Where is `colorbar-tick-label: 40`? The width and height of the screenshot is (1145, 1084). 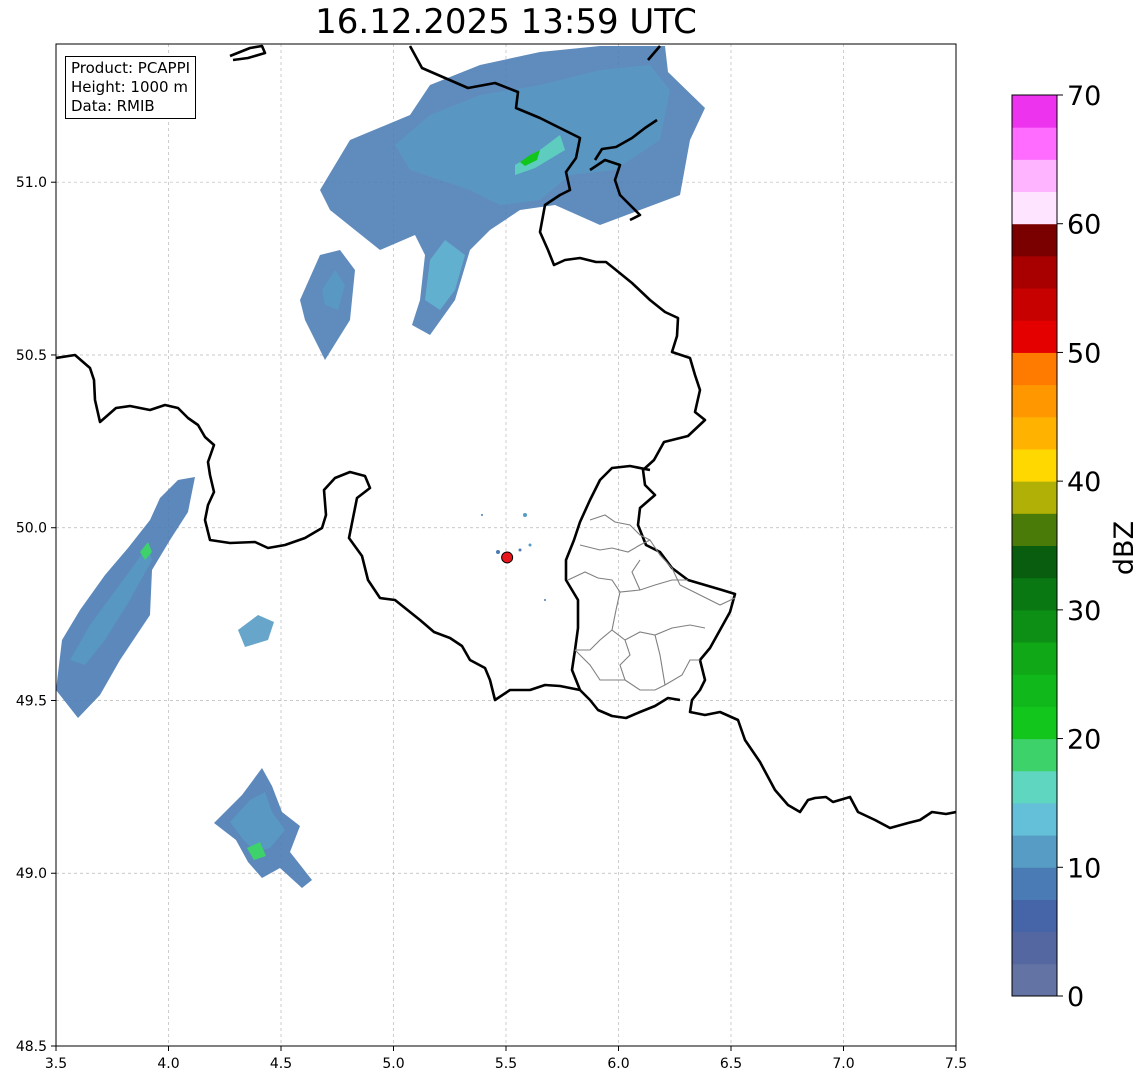 colorbar-tick-label: 40 is located at coordinates (1084, 482).